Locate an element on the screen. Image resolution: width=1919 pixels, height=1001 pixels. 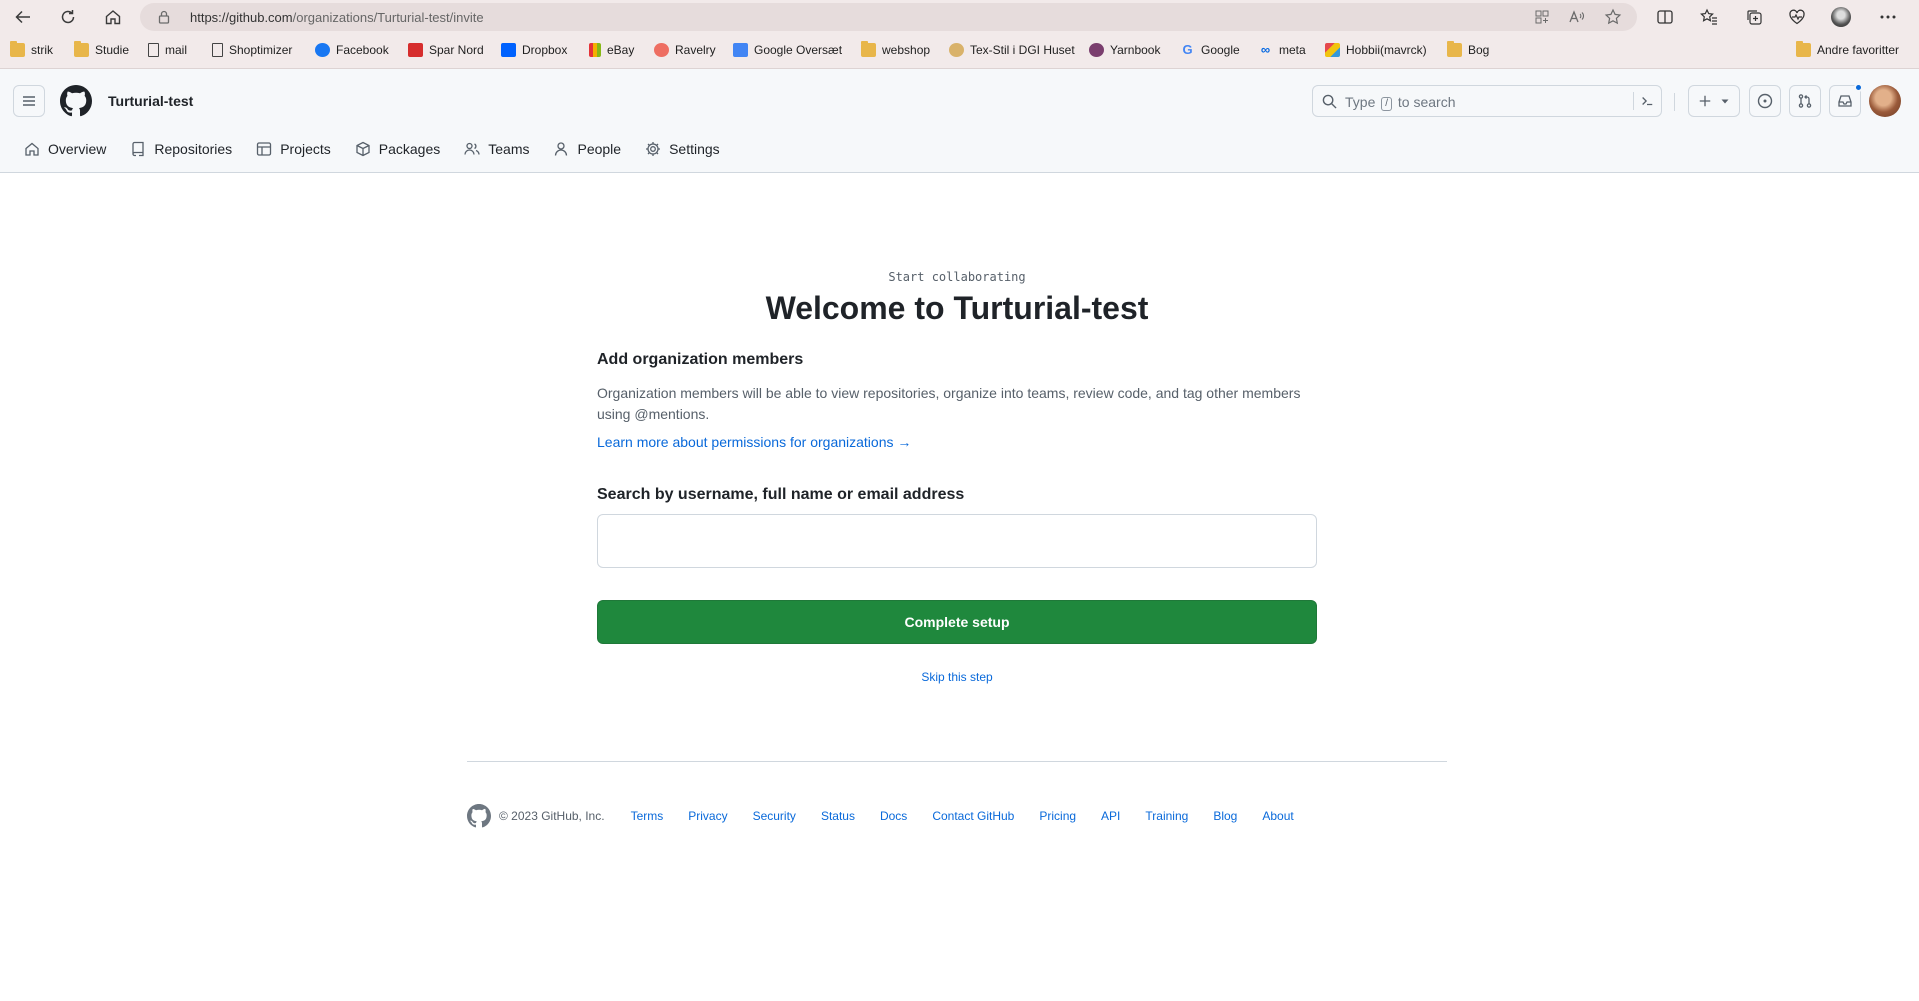
footer-link-security: Security is located at coordinates (774, 816).